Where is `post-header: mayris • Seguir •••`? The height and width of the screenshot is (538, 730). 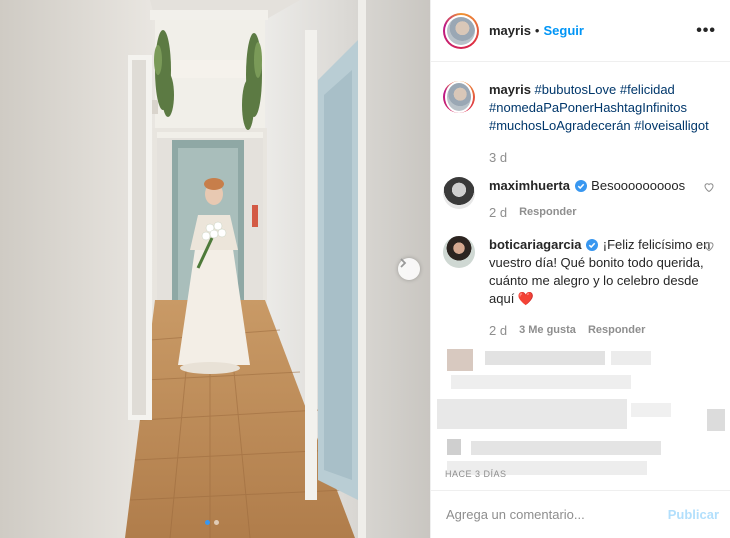
post-header: mayris • Seguir ••• is located at coordinates (580, 31).